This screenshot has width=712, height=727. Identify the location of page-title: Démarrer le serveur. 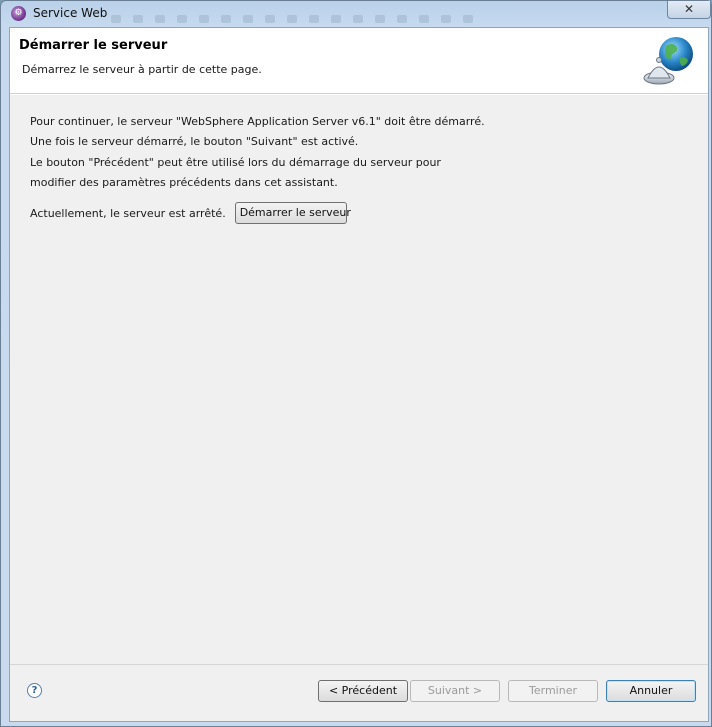
(93, 45).